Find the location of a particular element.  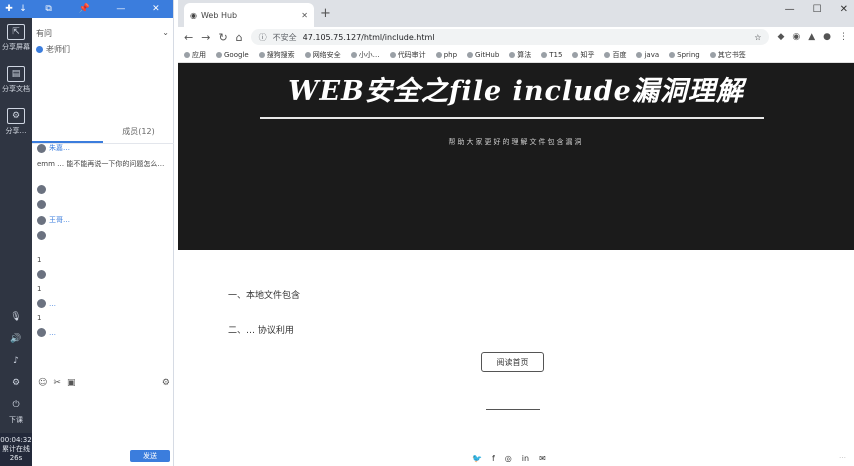

rail-item-share-screen: ⇱ 分享屏幕 is located at coordinates (16, 38).